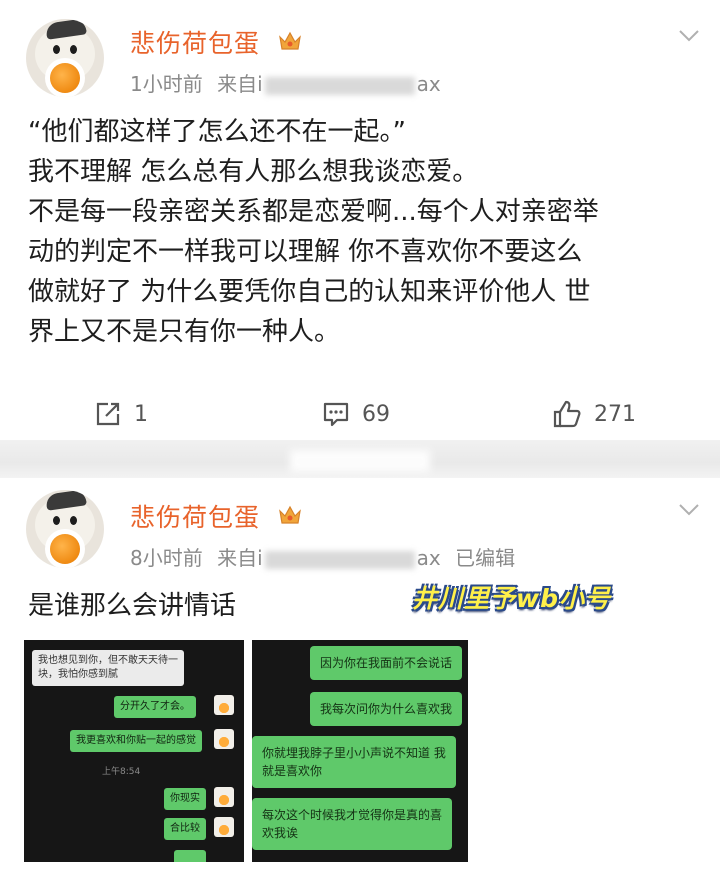 This screenshot has width=720, height=876. Describe the element at coordinates (336, 414) in the screenshot. I see `comment-icon` at that location.